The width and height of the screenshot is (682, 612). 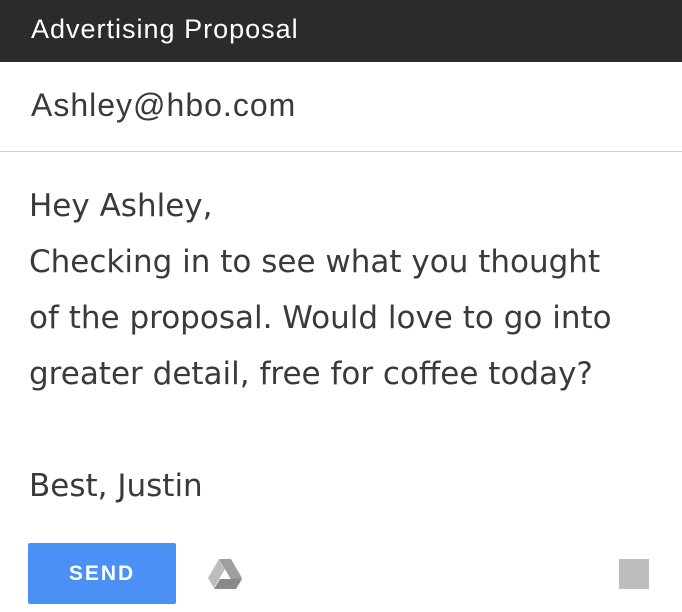 I want to click on message-line: Checking in to see what you thought, so click(x=315, y=262).